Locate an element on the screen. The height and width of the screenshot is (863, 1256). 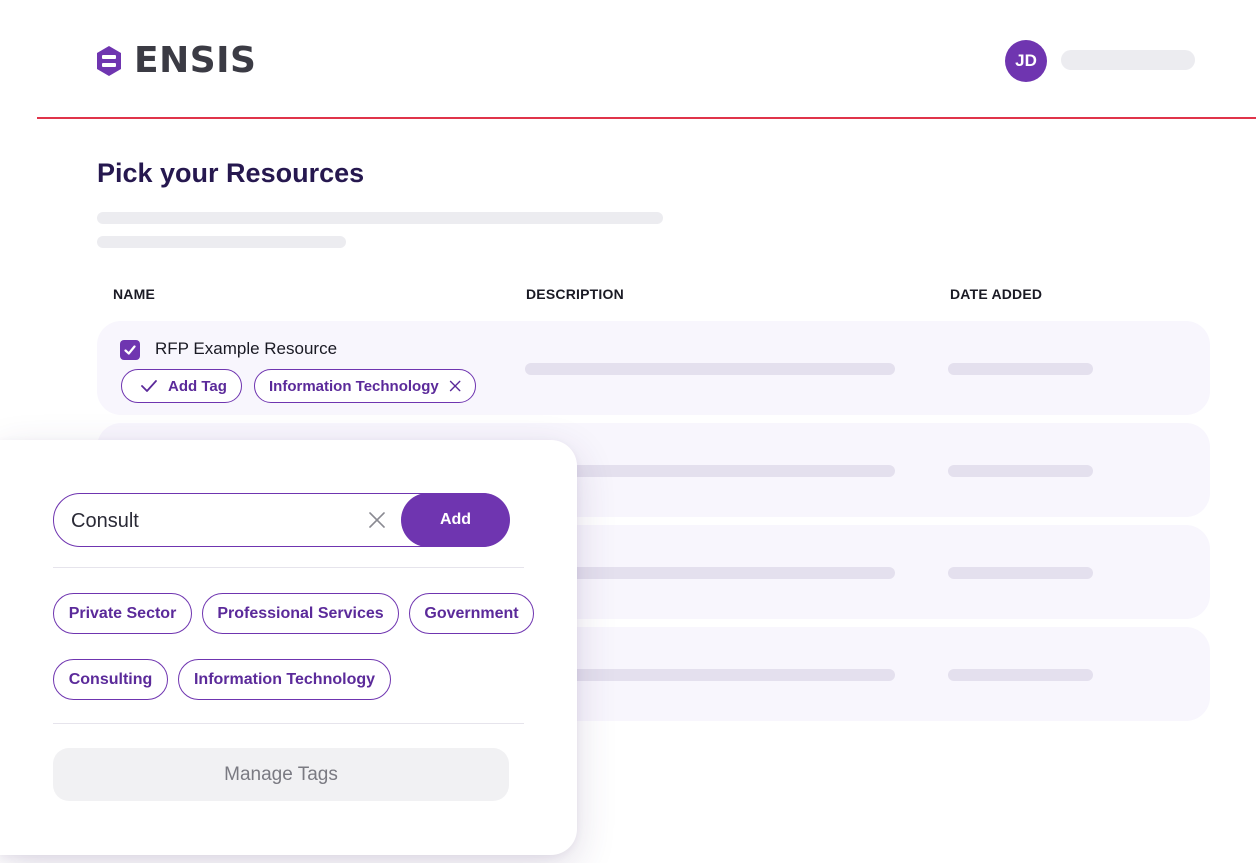
clear-icon is located at coordinates (377, 520).